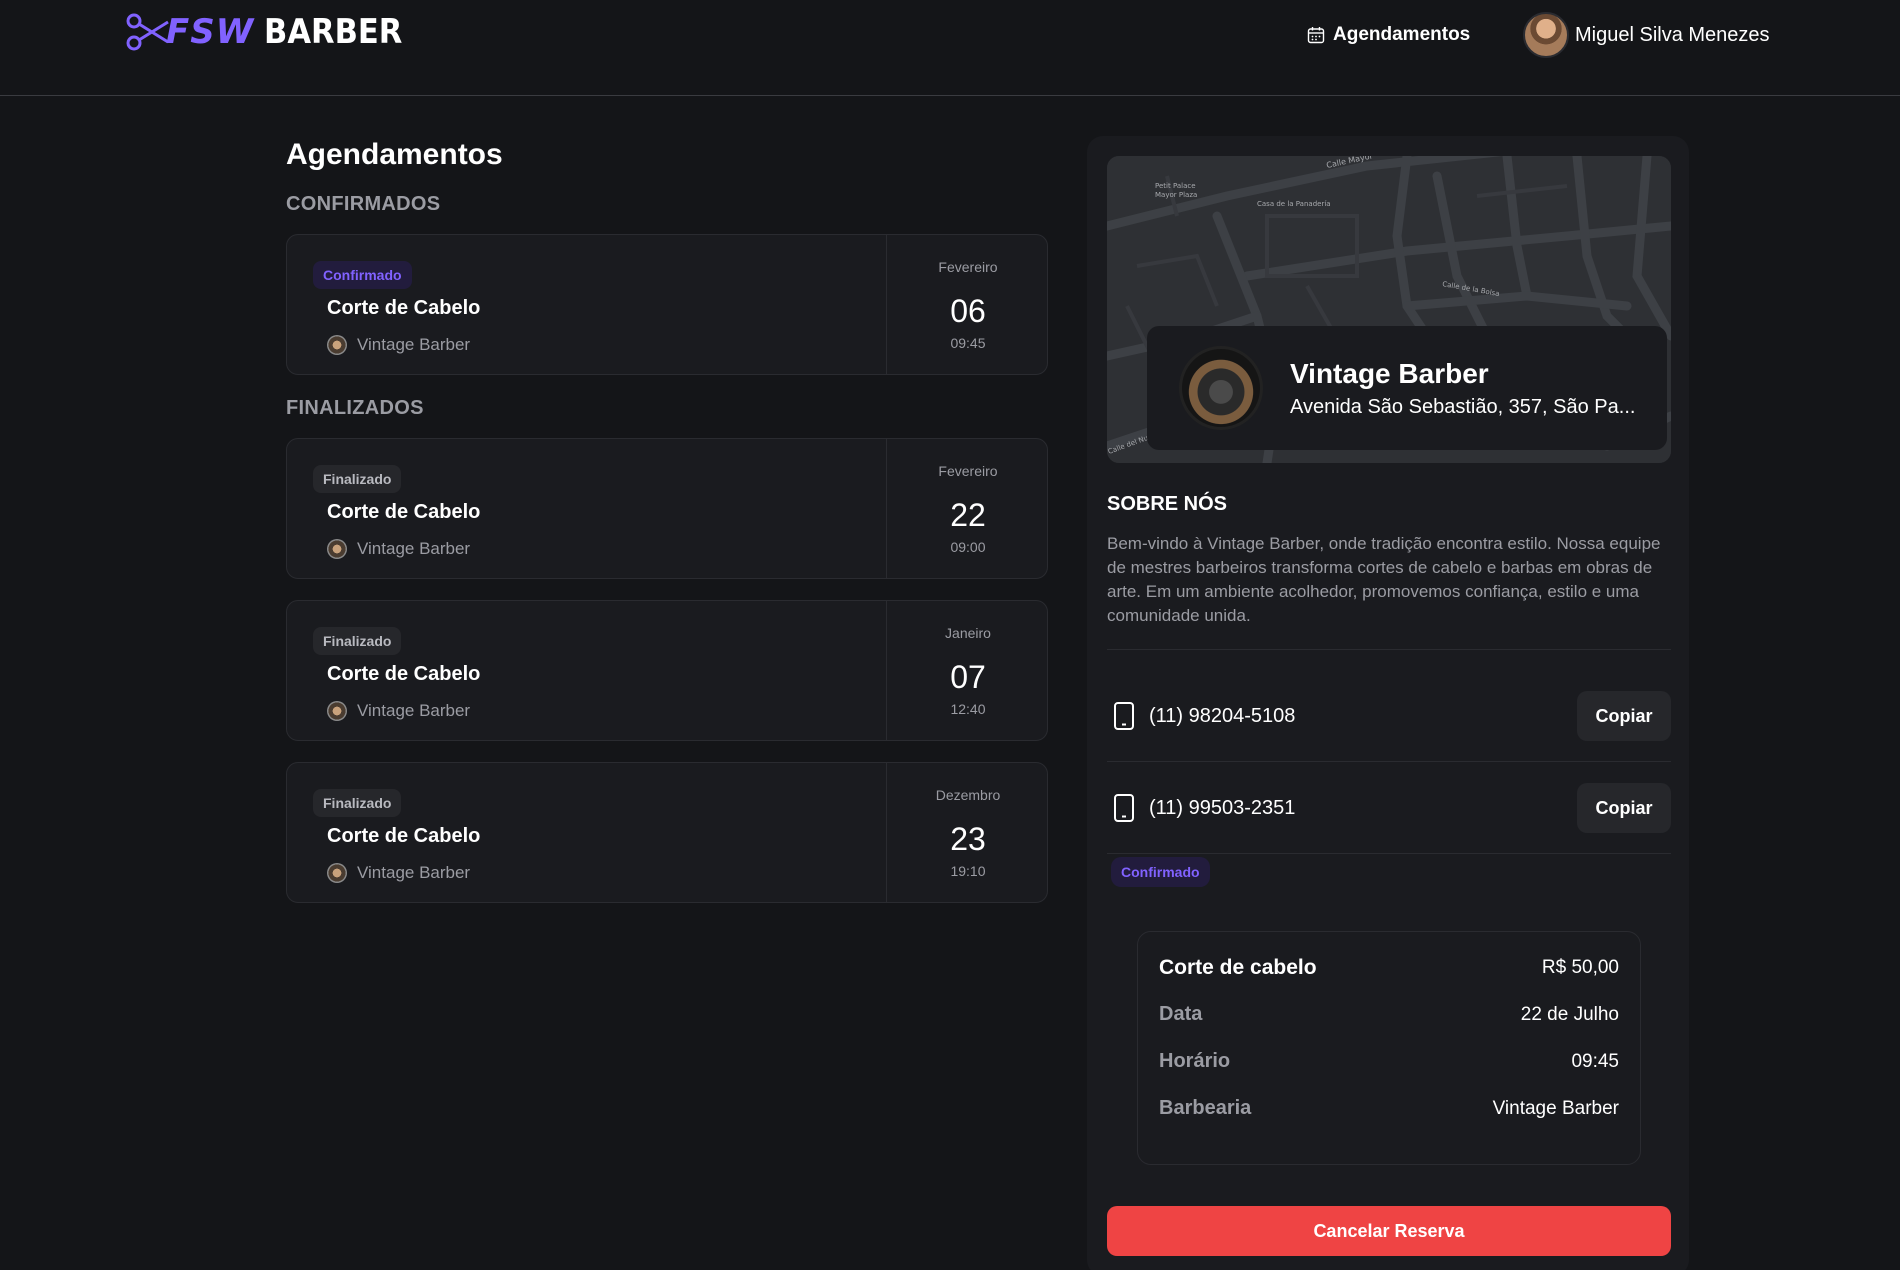 The height and width of the screenshot is (1270, 1900). I want to click on booking-date: Fevereiro 22 09:00, so click(967, 508).